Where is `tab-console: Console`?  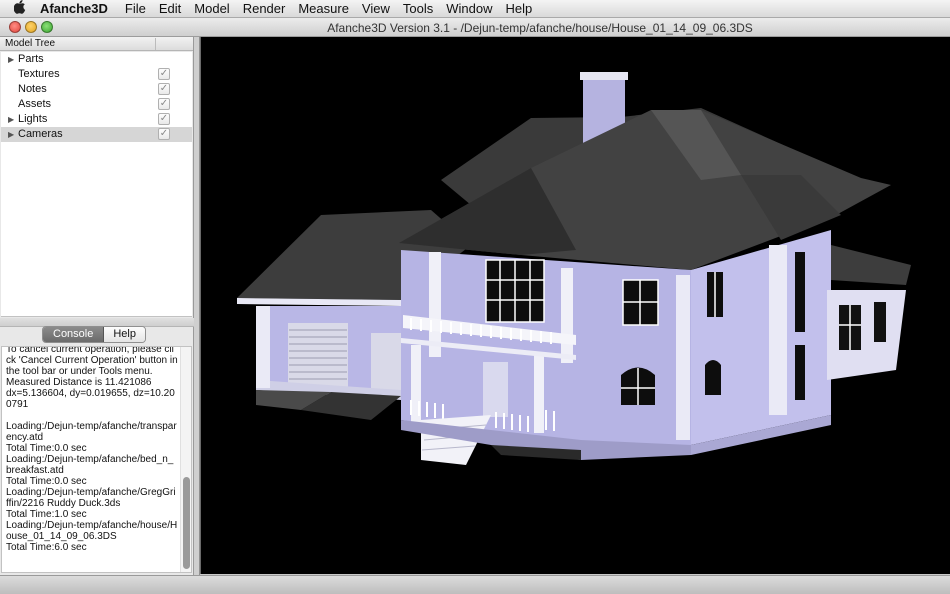
tab-console: Console is located at coordinates (74, 334).